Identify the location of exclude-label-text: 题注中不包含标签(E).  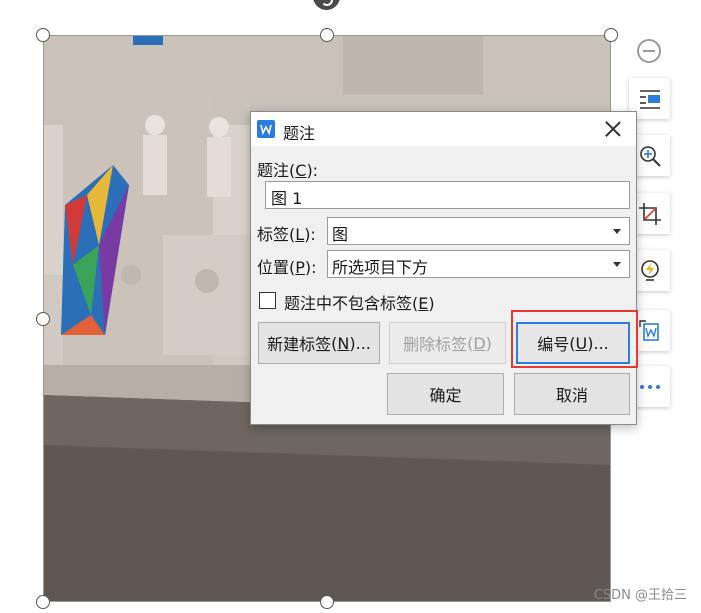
(359, 303).